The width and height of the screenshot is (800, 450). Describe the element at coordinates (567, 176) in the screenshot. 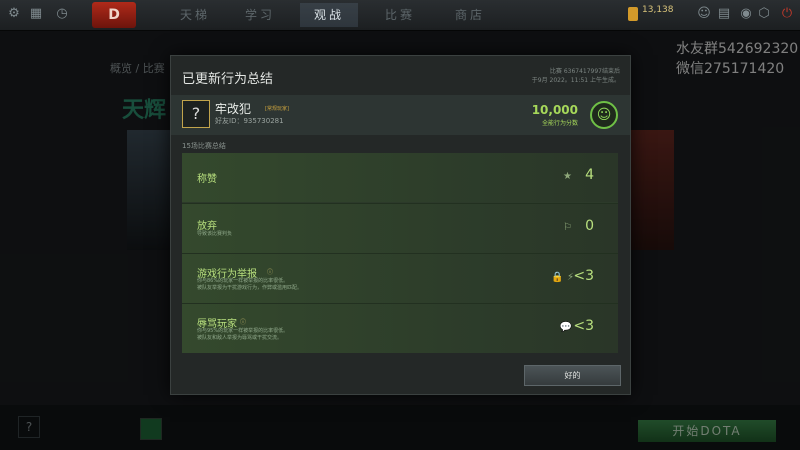

I see `star-icon: ★` at that location.